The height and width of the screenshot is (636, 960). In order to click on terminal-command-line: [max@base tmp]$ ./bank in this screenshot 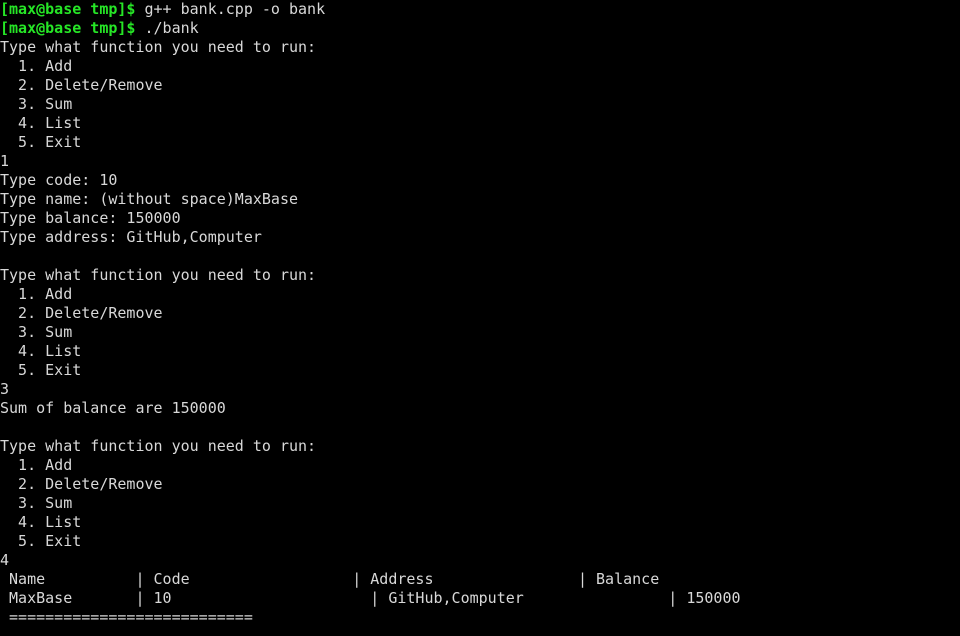, I will do `click(480, 28)`.